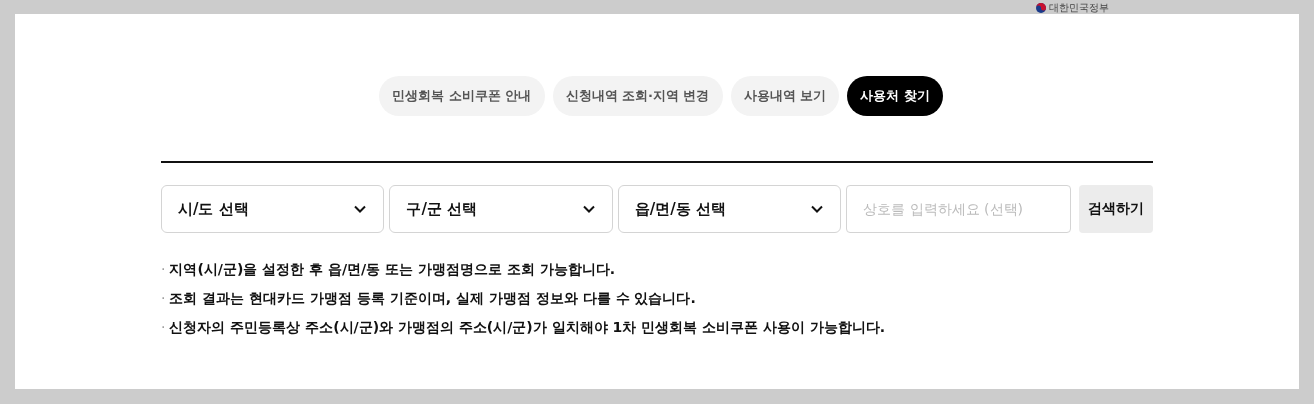 This screenshot has width=1314, height=404. I want to click on note-text: 신청자의 주민등록상 주소(시/군)와 가맹점의 주소(시/군)가 일치해야 1차 민생회복 소비쿠폰 사용이 가능합니다., so click(527, 327).